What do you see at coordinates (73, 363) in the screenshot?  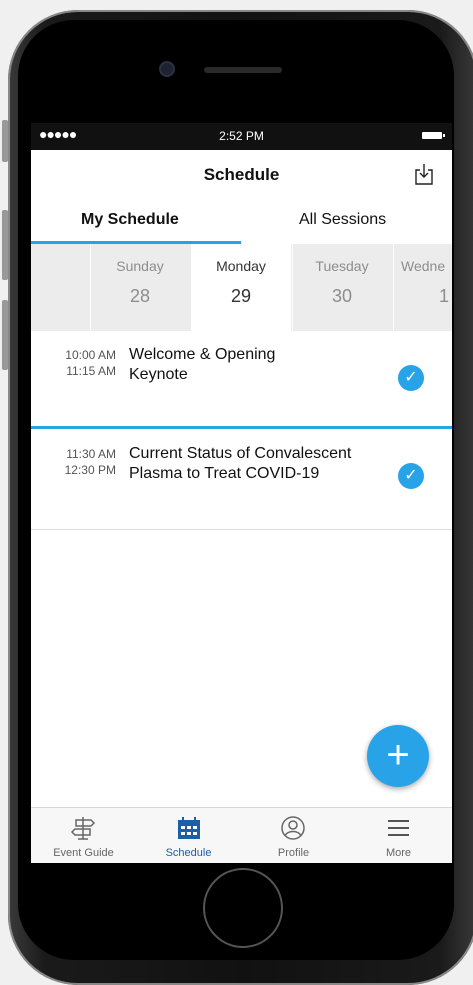 I see `session-times: 10:00 AM 11:15 AM` at bounding box center [73, 363].